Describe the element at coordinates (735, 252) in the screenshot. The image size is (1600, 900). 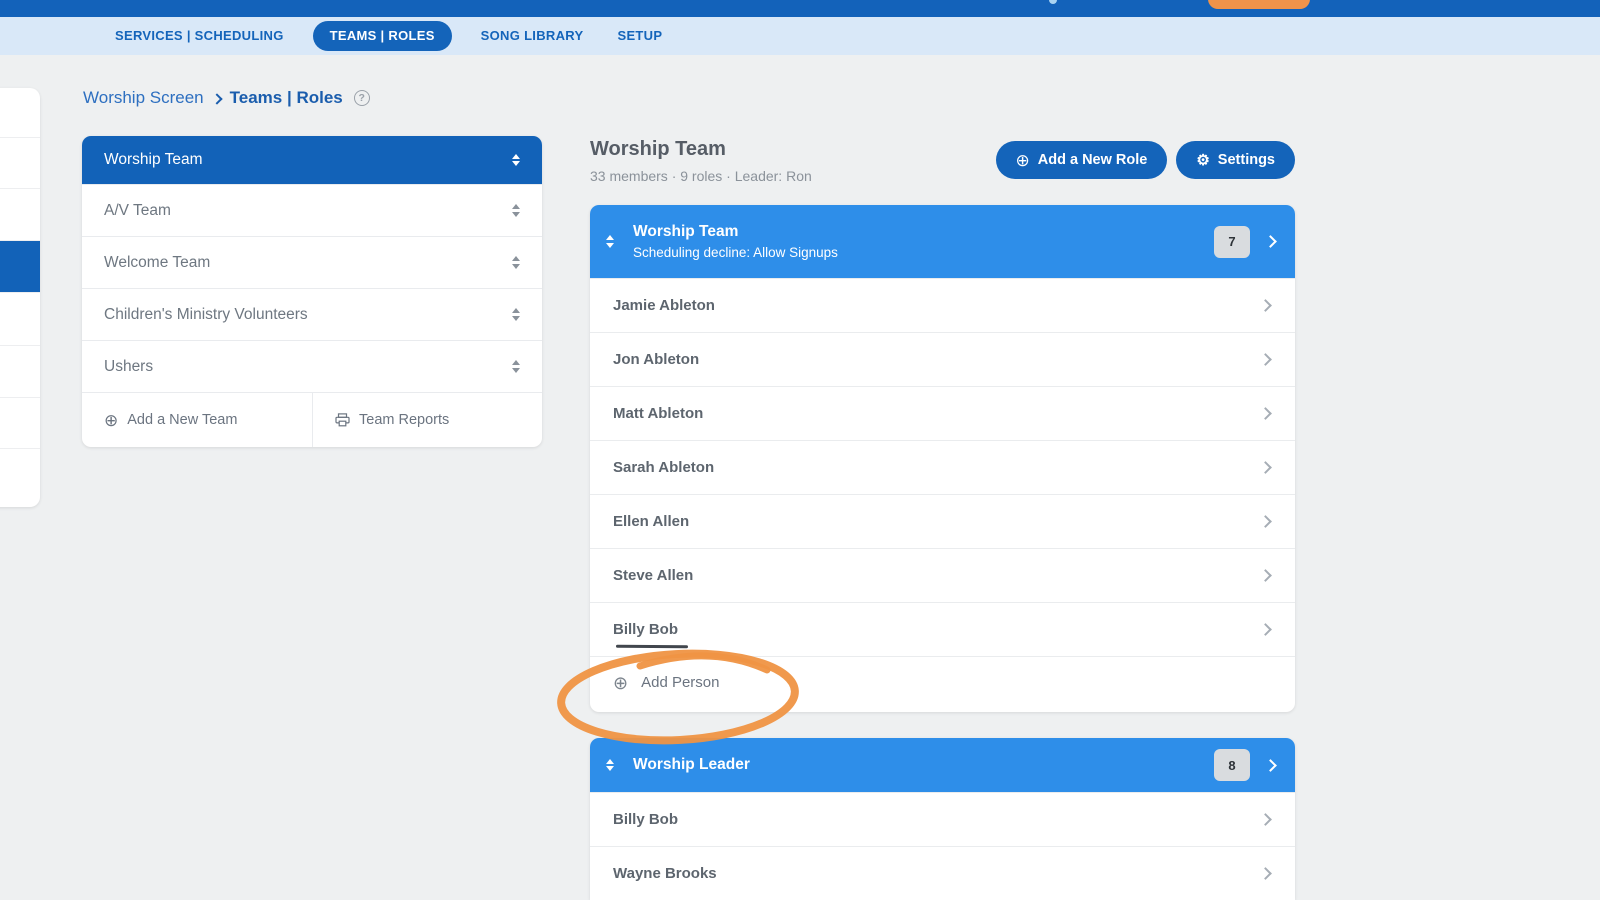
I see `role-scheduling-note: Scheduling decline: Allow Signups` at that location.